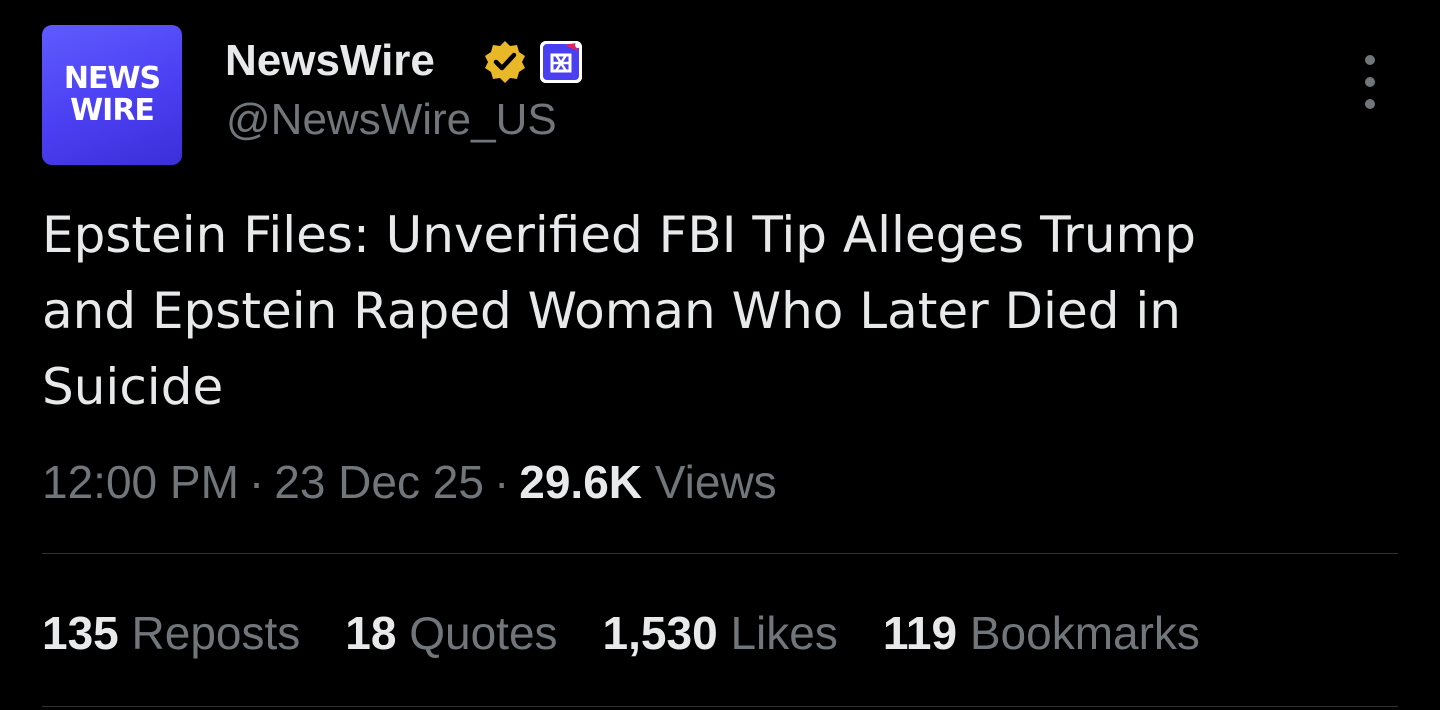 Image resolution: width=1440 pixels, height=710 pixels. I want to click on reposts-stat: 135 Reposts, so click(171, 633).